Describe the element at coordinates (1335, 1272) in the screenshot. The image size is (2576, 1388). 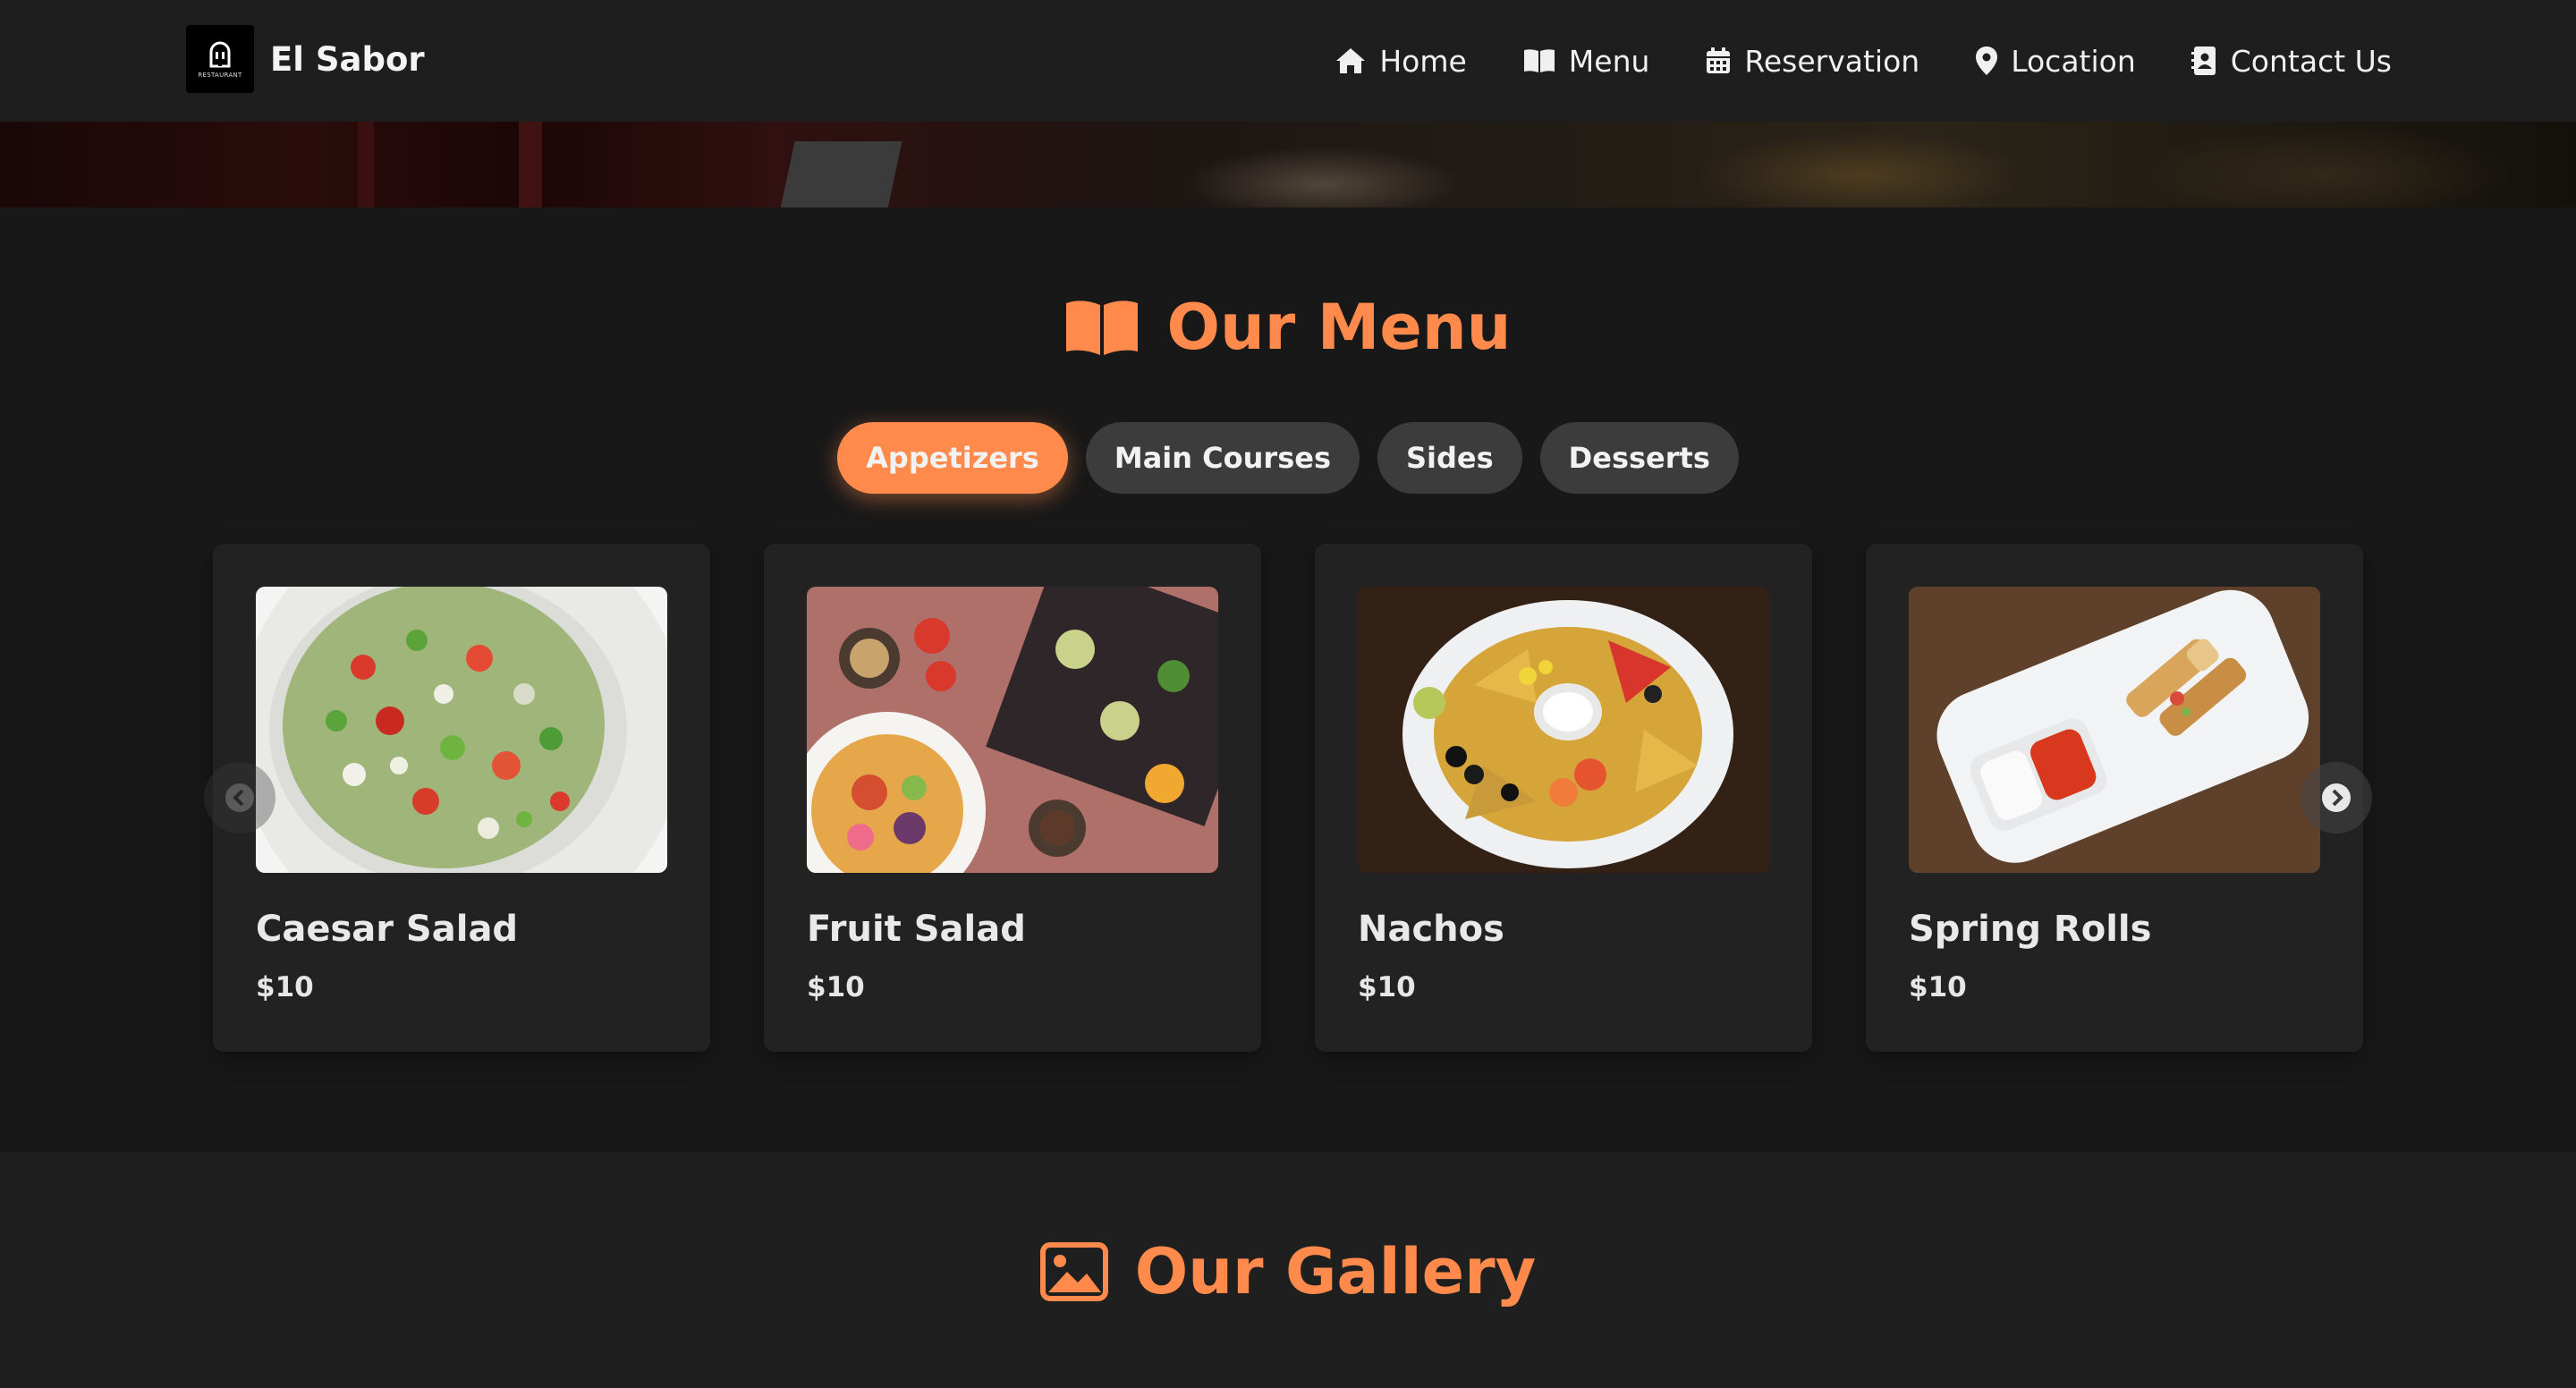
I see `gallery-title-text: Our Gallery` at that location.